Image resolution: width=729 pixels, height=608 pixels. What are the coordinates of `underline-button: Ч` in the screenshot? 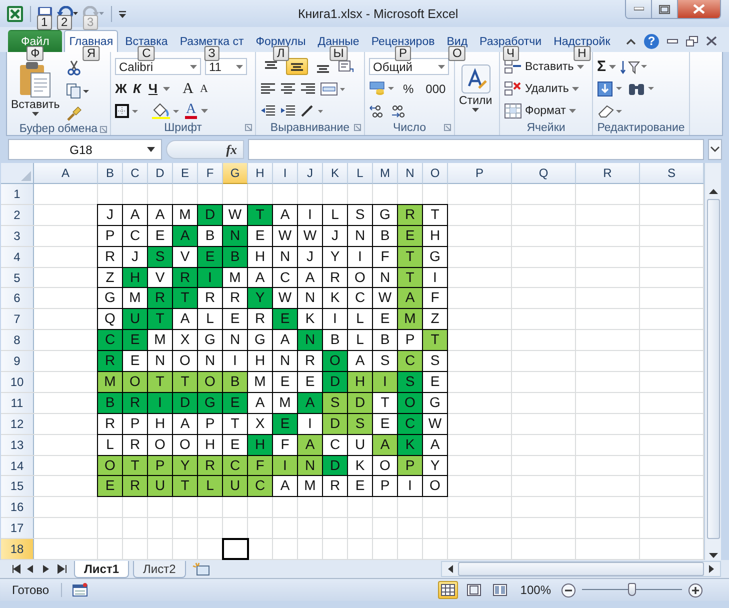 It's located at (153, 88).